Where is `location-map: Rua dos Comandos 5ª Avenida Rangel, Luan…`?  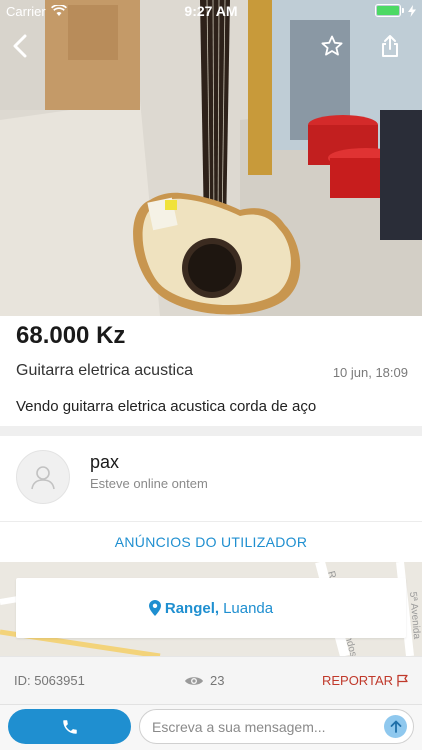
location-map: Rua dos Comandos 5ª Avenida Rangel, Luan… is located at coordinates (211, 609).